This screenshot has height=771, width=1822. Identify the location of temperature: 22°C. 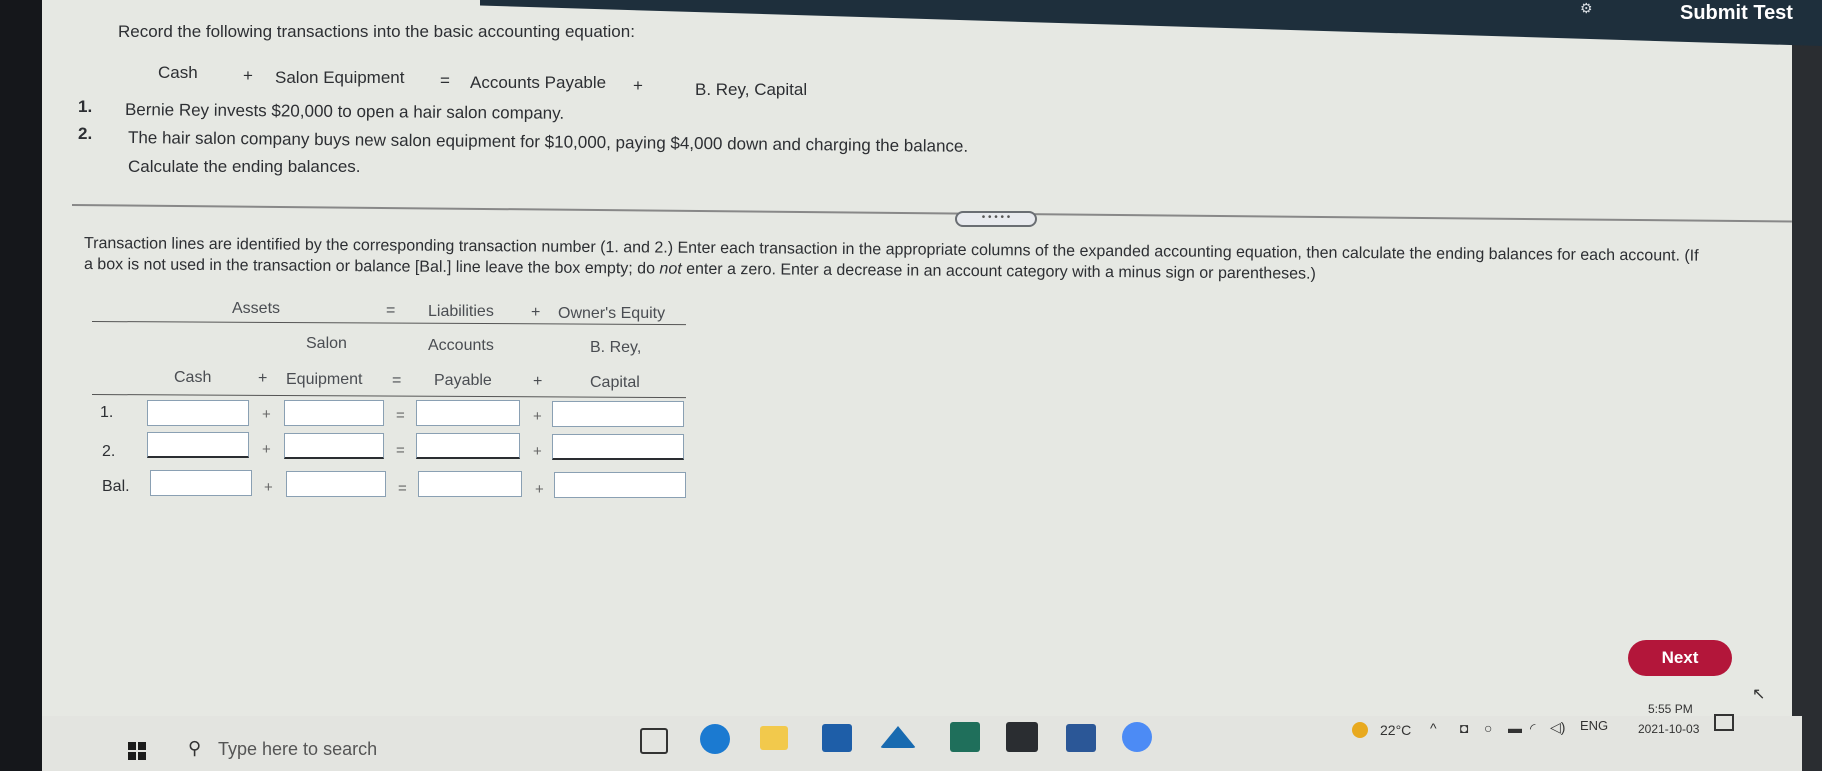
(1395, 730).